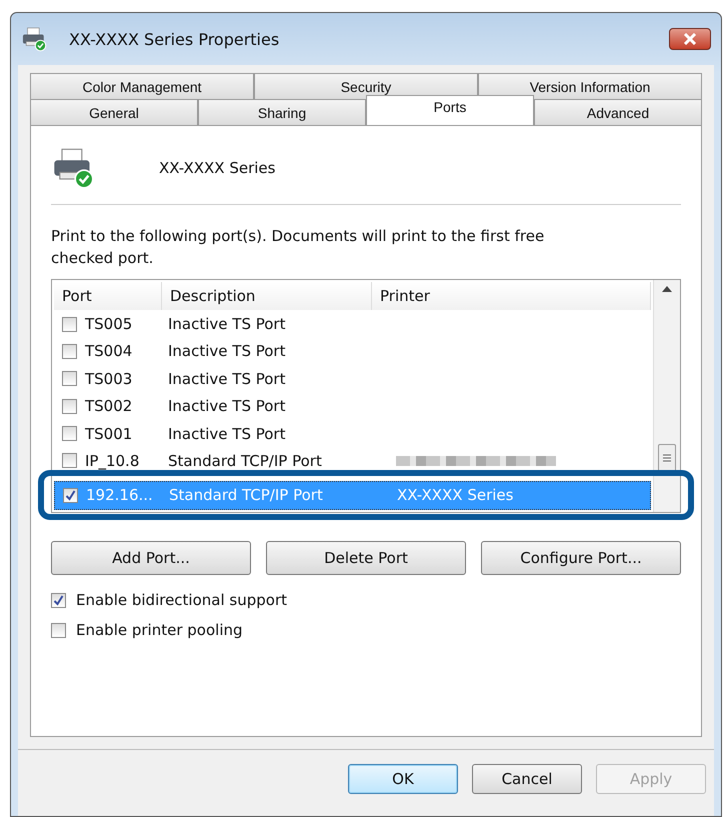 The width and height of the screenshot is (724, 817). Describe the element at coordinates (352, 352) in the screenshot. I see `port-row: TS004 Inactive TS Port` at that location.